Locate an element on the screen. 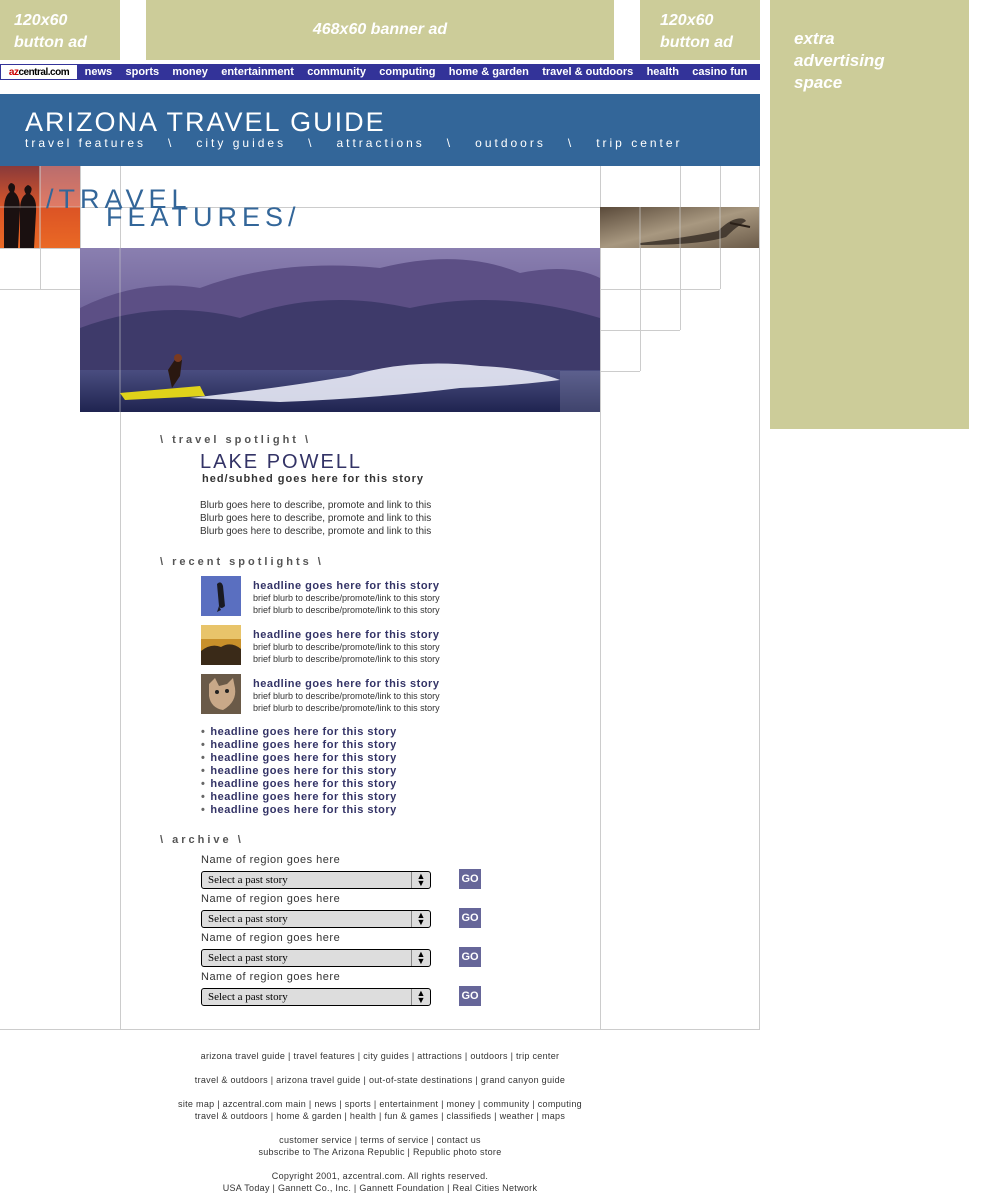 This screenshot has height=1200, width=1000. lake-powell-jetski-photo is located at coordinates (340, 330).